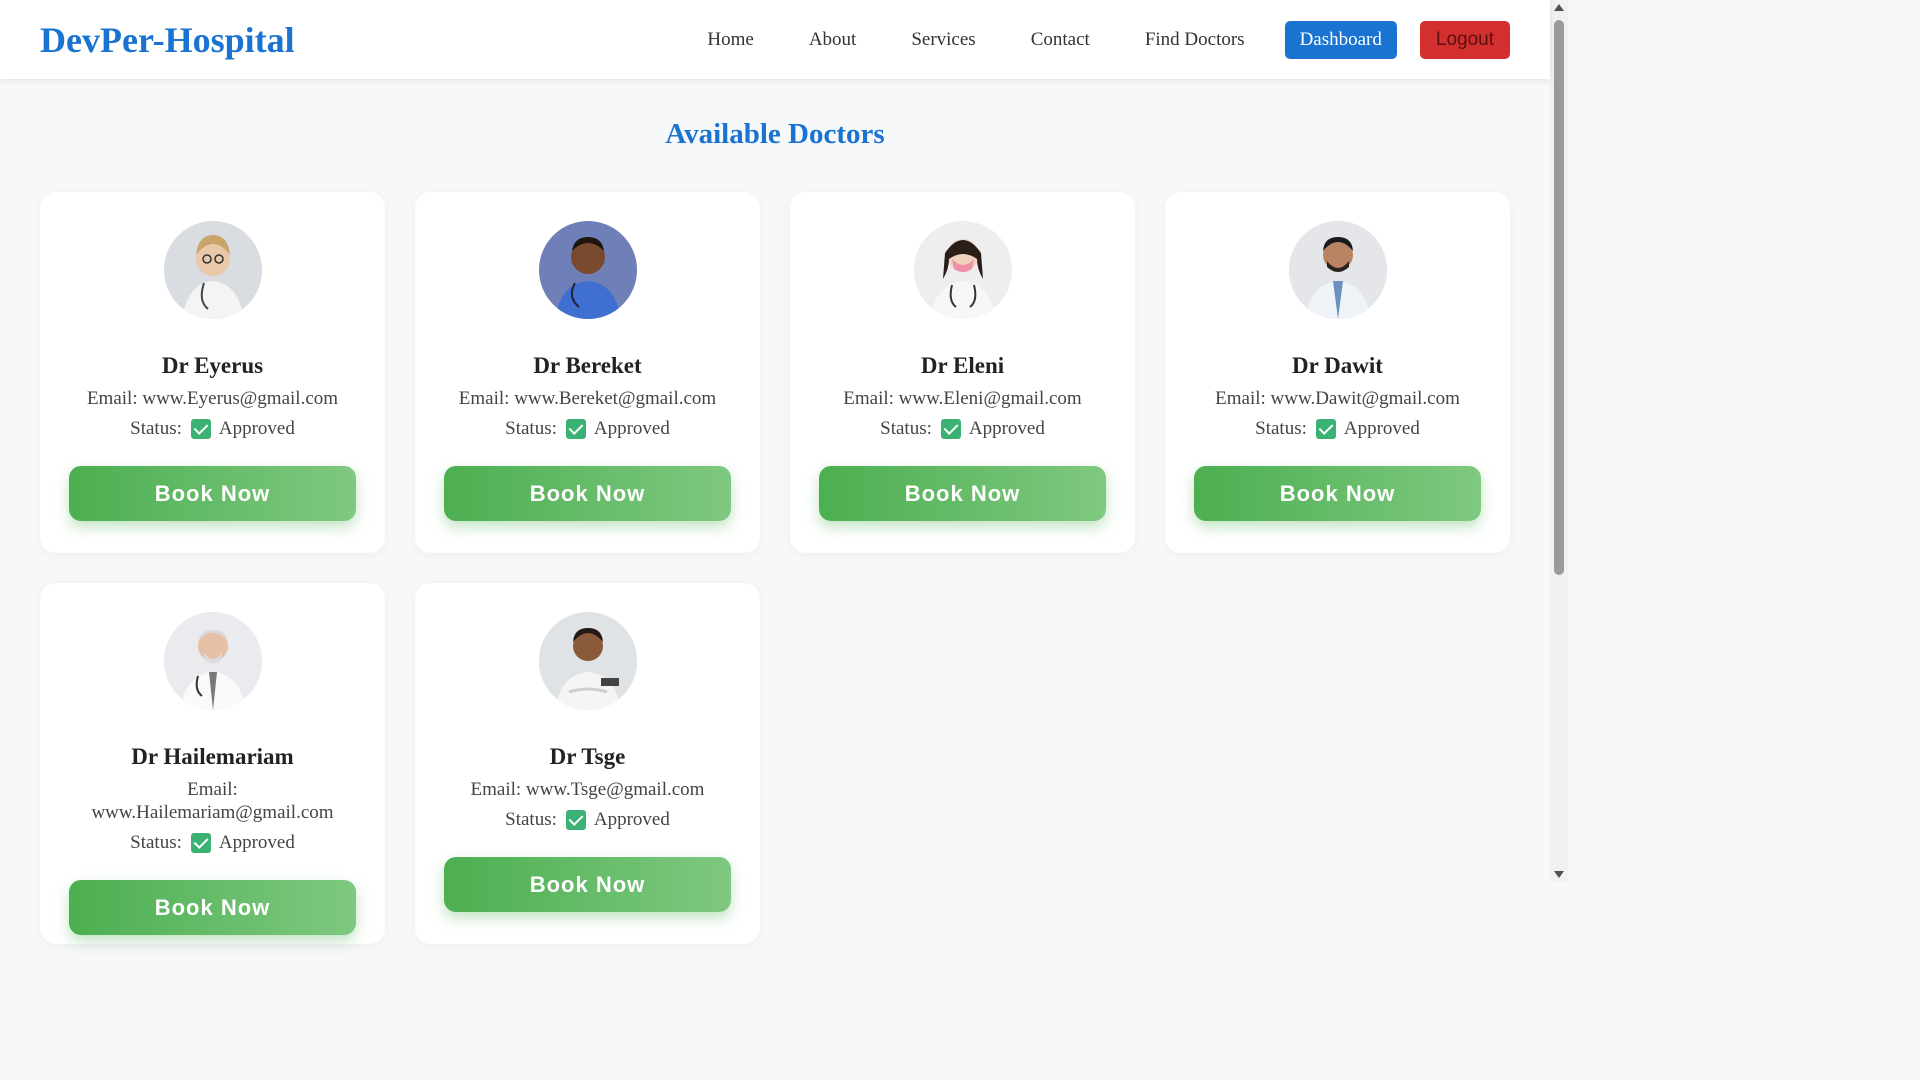 This screenshot has width=1920, height=1080. I want to click on nav-link-about: About, so click(833, 40).